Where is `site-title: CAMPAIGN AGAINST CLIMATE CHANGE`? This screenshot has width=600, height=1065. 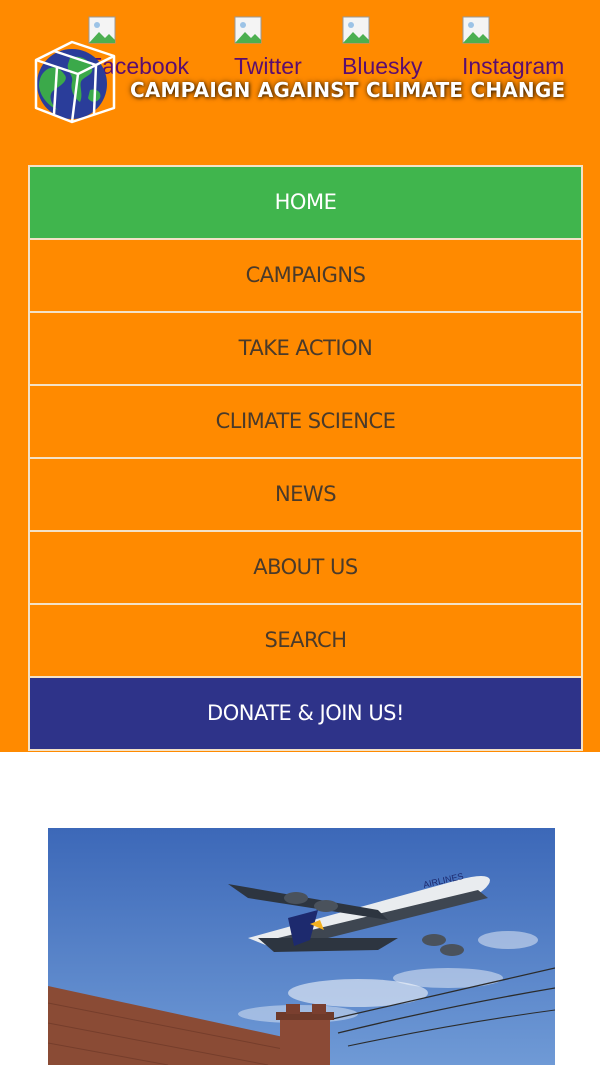 site-title: CAMPAIGN AGAINST CLIMATE CHANGE is located at coordinates (350, 90).